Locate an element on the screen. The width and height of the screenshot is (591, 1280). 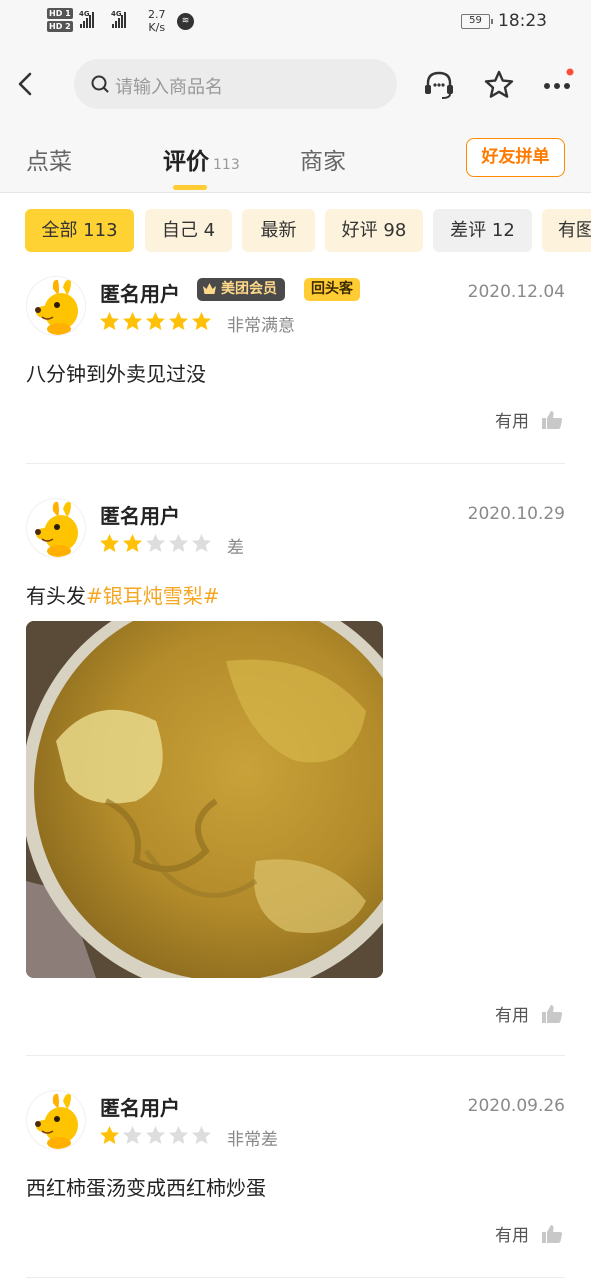
review-text: 八分钟到外卖见过没 is located at coordinates (116, 374).